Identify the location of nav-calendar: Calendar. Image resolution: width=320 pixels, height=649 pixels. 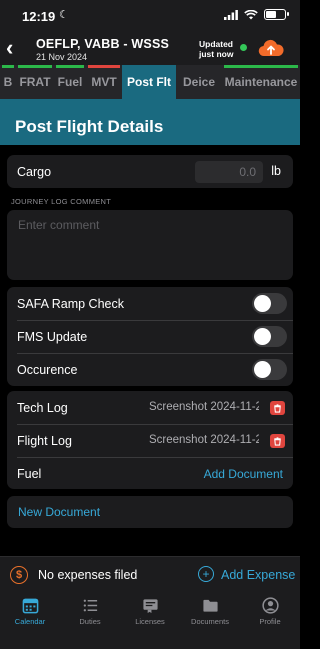
(30, 620).